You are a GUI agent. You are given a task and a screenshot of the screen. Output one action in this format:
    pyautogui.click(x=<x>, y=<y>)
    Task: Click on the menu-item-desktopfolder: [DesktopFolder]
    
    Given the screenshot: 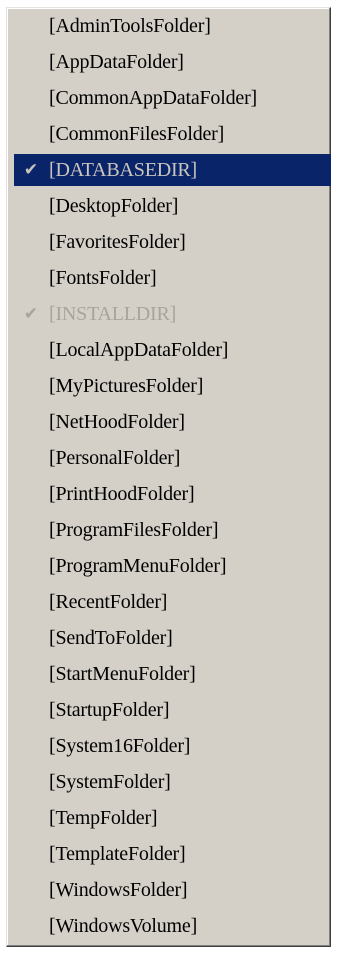 What is the action you would take?
    pyautogui.click(x=172, y=206)
    